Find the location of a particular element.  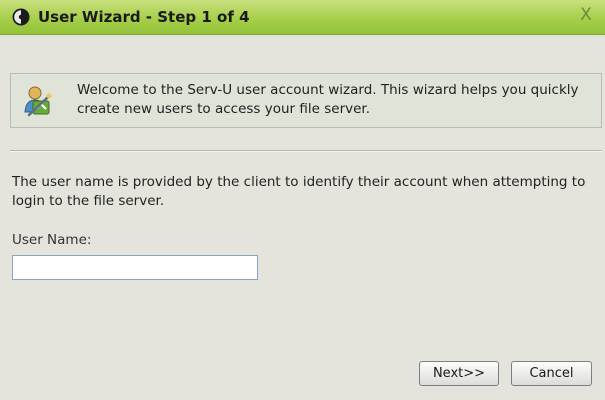

user-name-input is located at coordinates (135, 267).